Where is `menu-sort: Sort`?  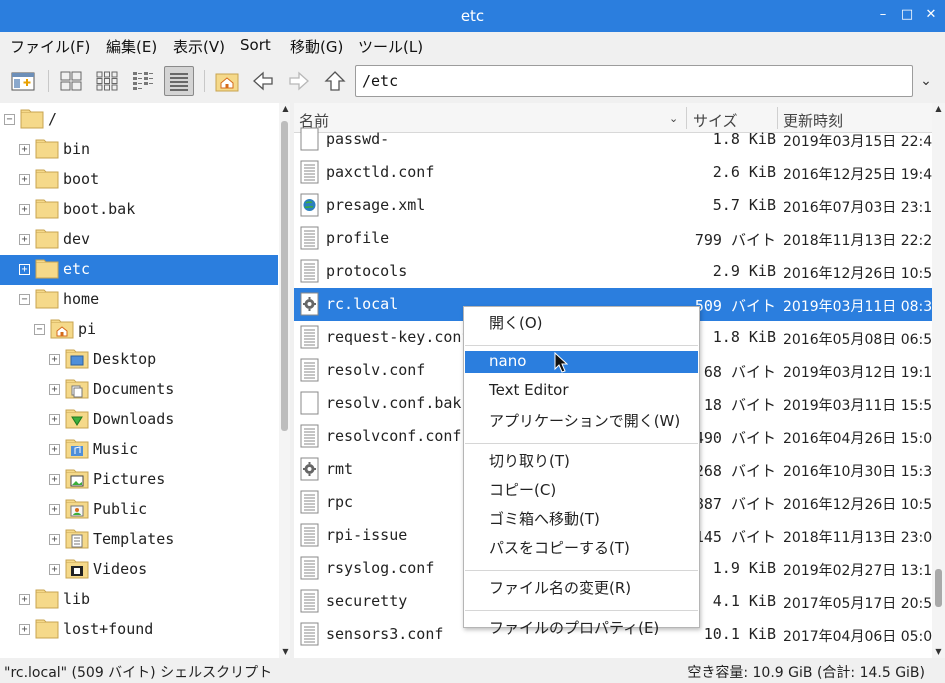 menu-sort: Sort is located at coordinates (255, 45).